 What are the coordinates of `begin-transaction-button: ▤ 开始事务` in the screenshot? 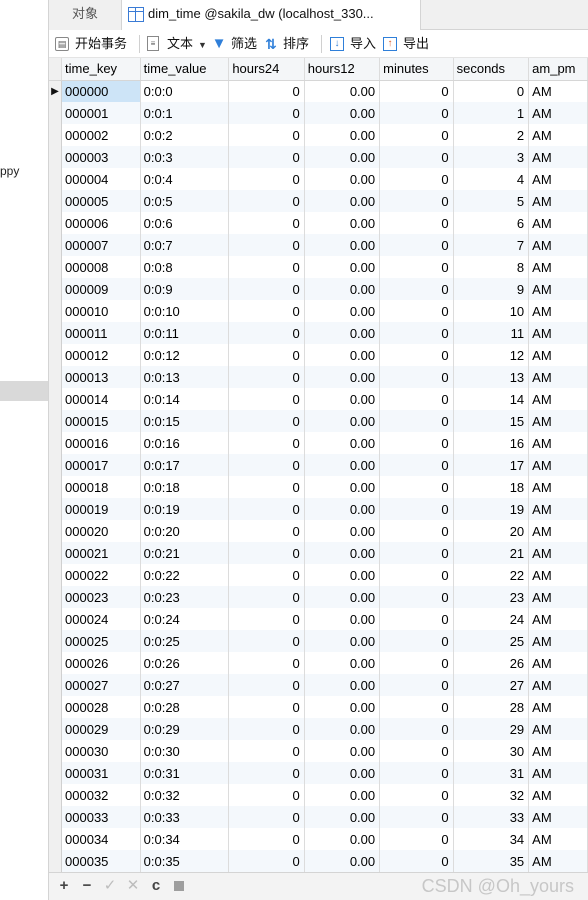 It's located at (91, 44).